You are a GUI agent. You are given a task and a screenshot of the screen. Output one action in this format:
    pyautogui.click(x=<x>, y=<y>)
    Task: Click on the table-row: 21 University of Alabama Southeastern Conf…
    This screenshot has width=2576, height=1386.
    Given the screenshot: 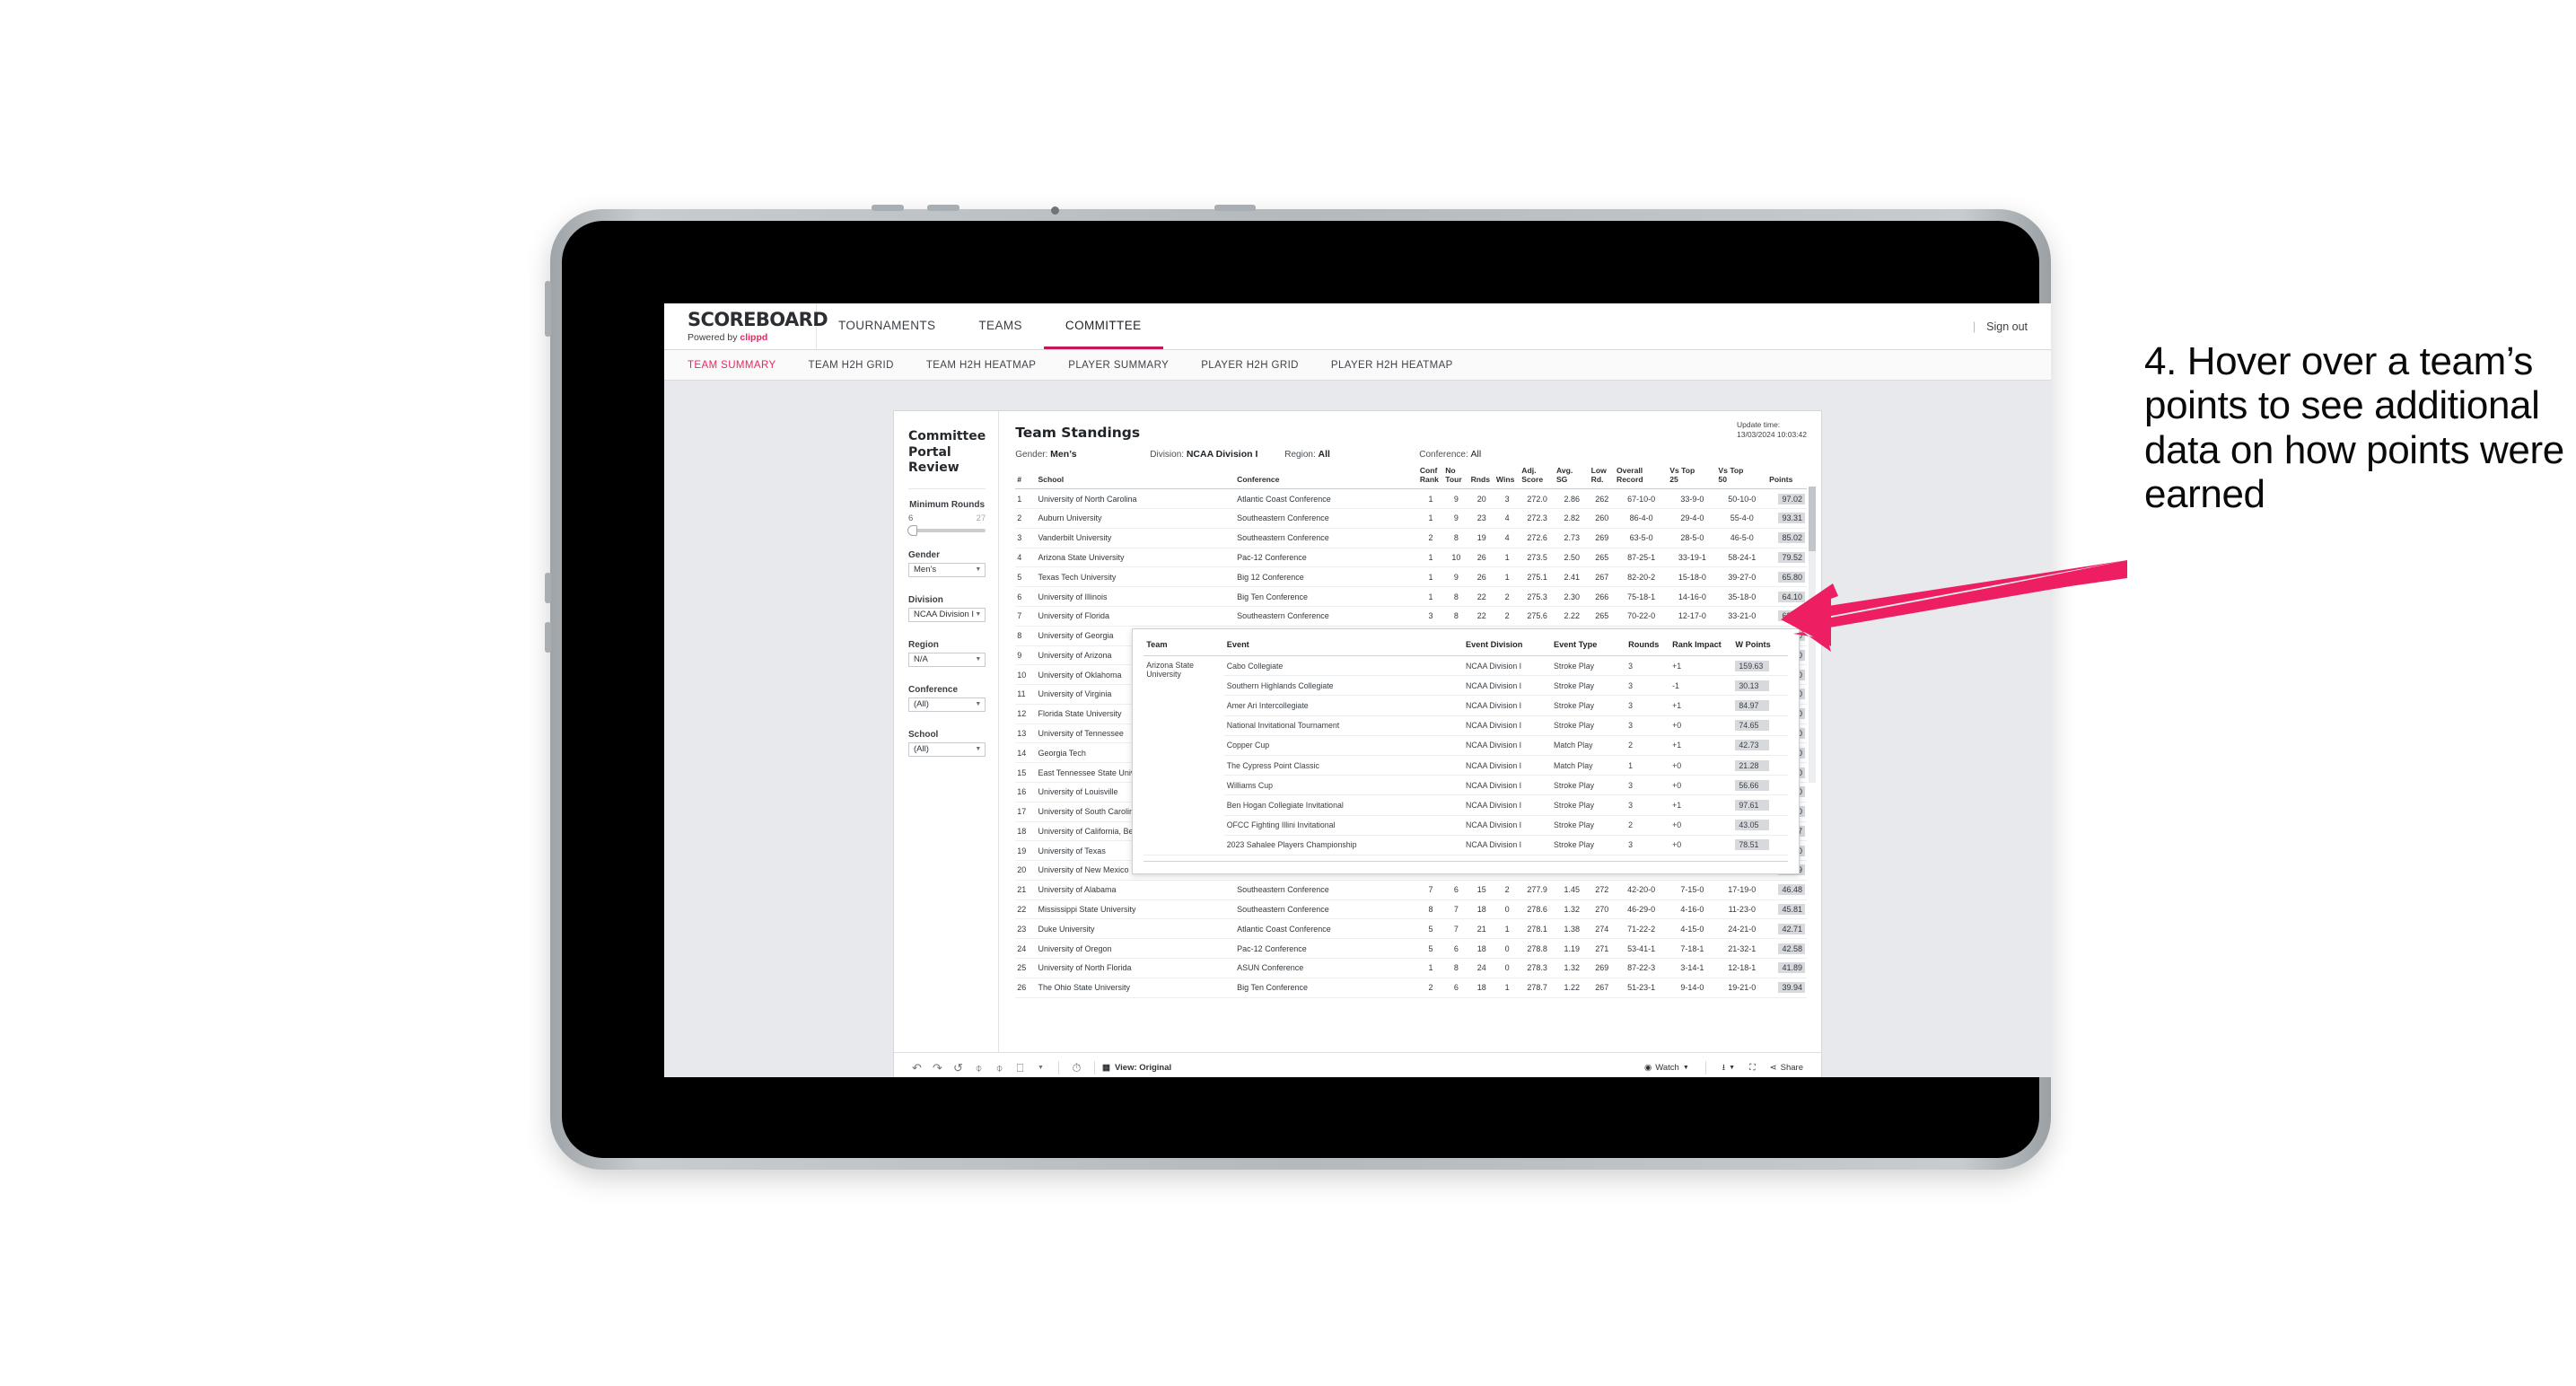 What is the action you would take?
    pyautogui.click(x=1411, y=890)
    